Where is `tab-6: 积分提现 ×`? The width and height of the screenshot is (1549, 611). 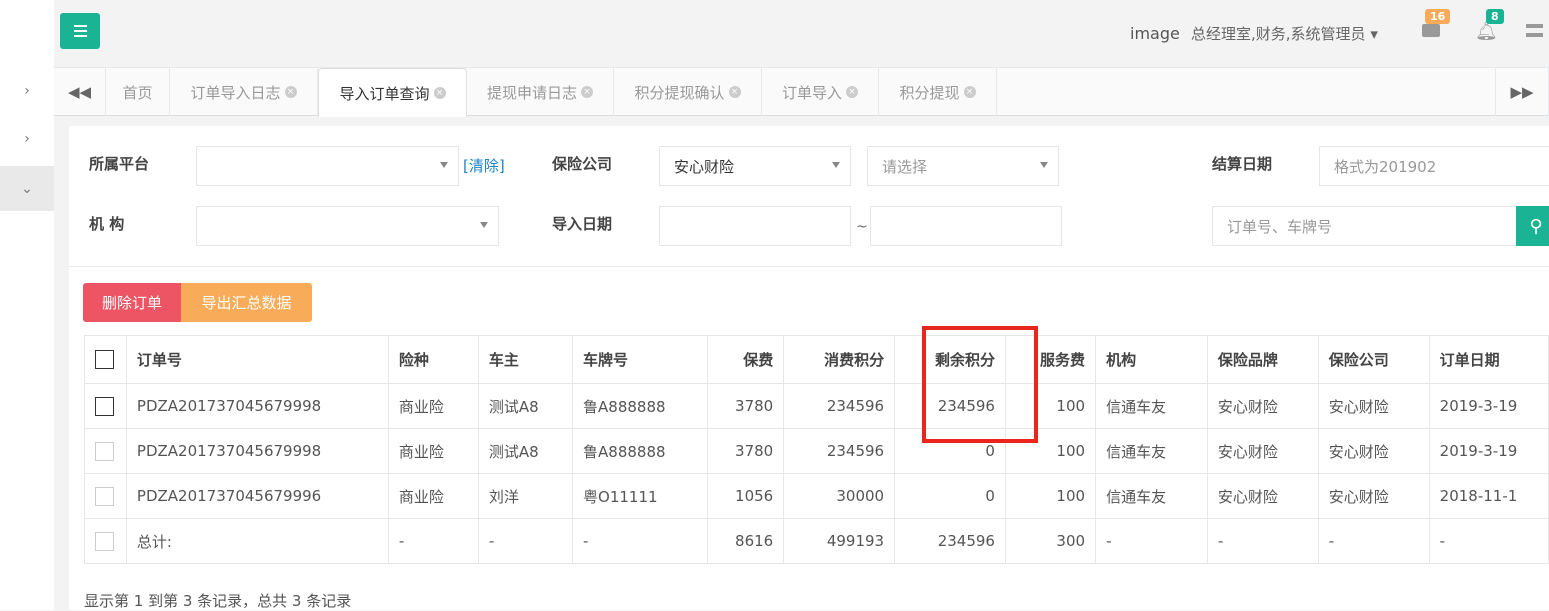 tab-6: 积分提现 × is located at coordinates (938, 92).